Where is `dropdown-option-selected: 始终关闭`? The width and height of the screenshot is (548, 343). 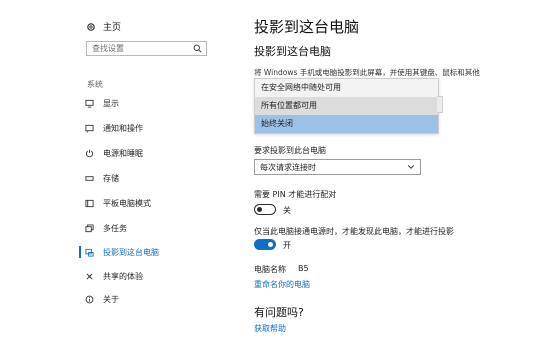
dropdown-option-selected: 始终关闭 is located at coordinates (346, 124).